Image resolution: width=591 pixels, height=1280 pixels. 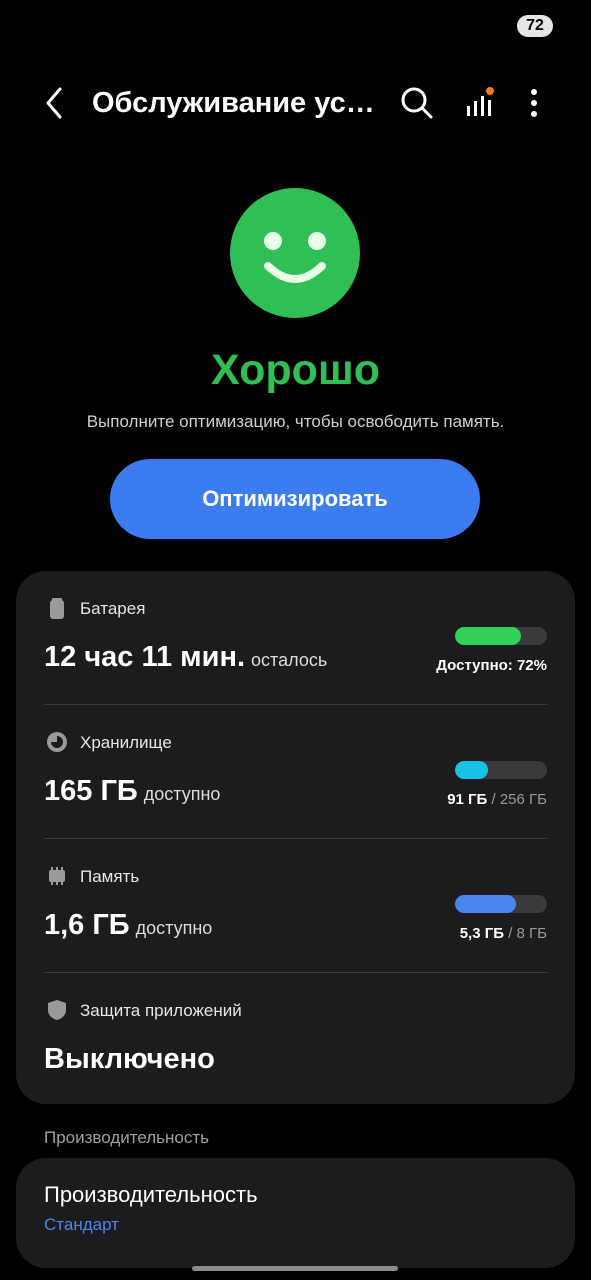 What do you see at coordinates (295, 906) in the screenshot?
I see `memory-row: Память 1,6 ГБ доступно 5,3 ГБ / 8 ГБ` at bounding box center [295, 906].